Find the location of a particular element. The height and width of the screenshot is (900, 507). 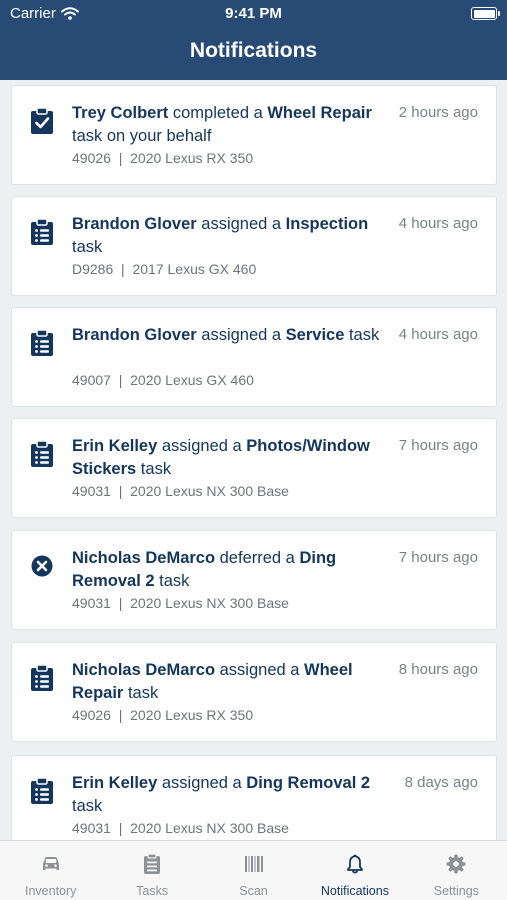

task-name: Inspection is located at coordinates (327, 224).